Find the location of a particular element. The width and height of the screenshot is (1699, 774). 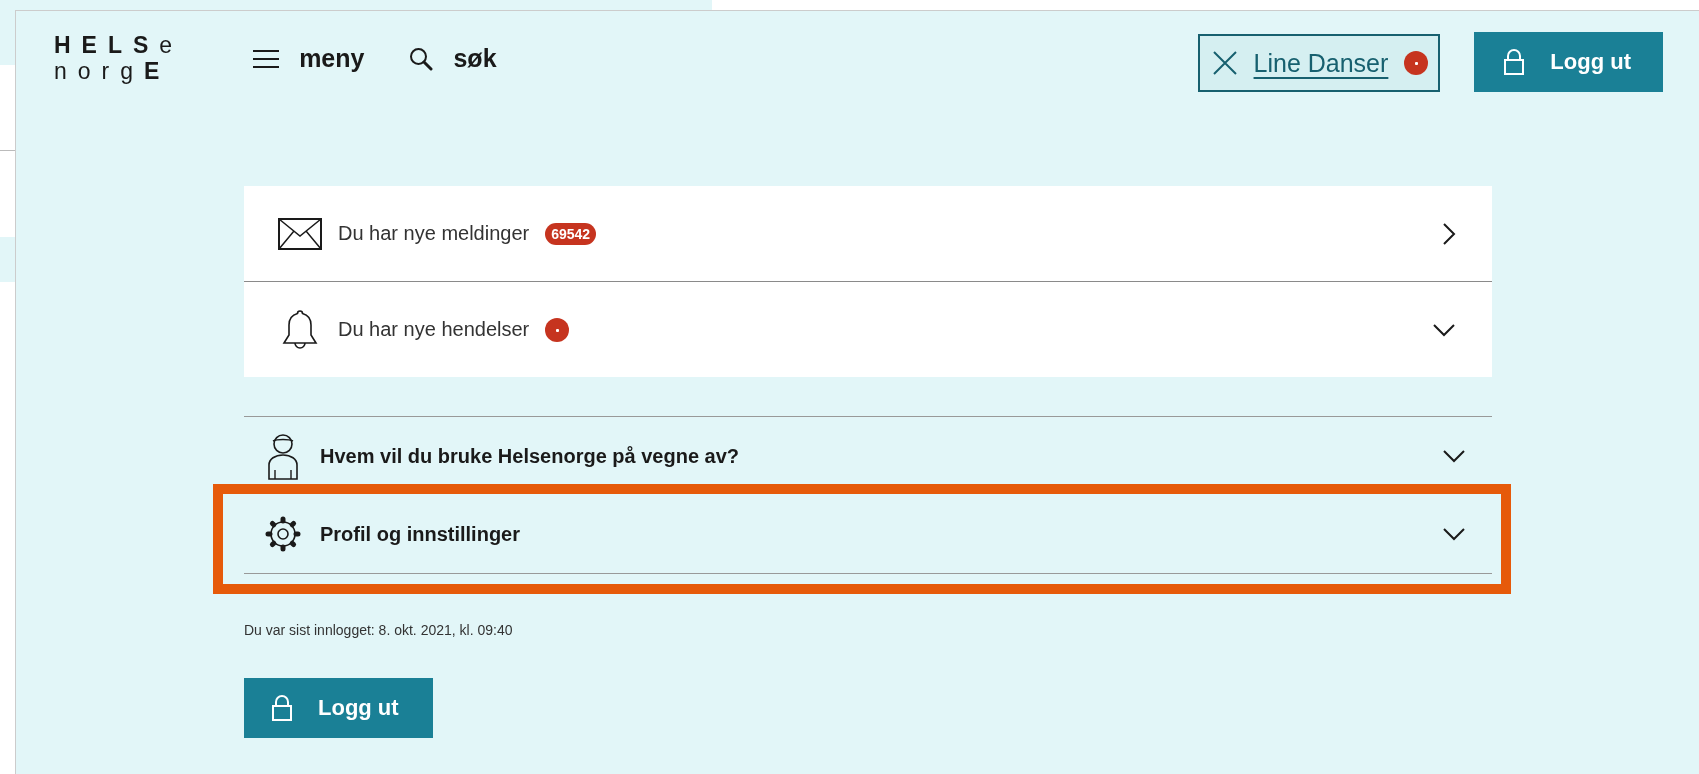

menu-icon is located at coordinates (266, 58).